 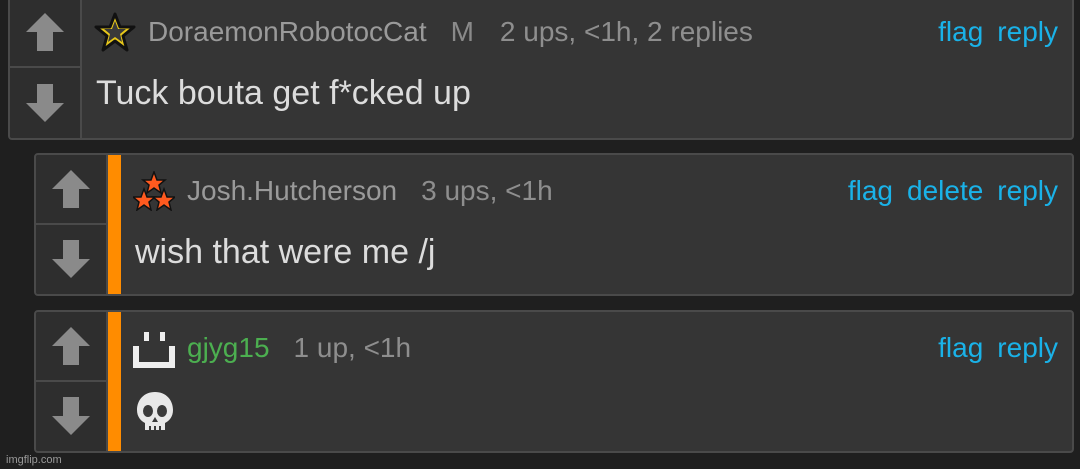 What do you see at coordinates (292, 191) in the screenshot?
I see `username: Josh.Hutcherson` at bounding box center [292, 191].